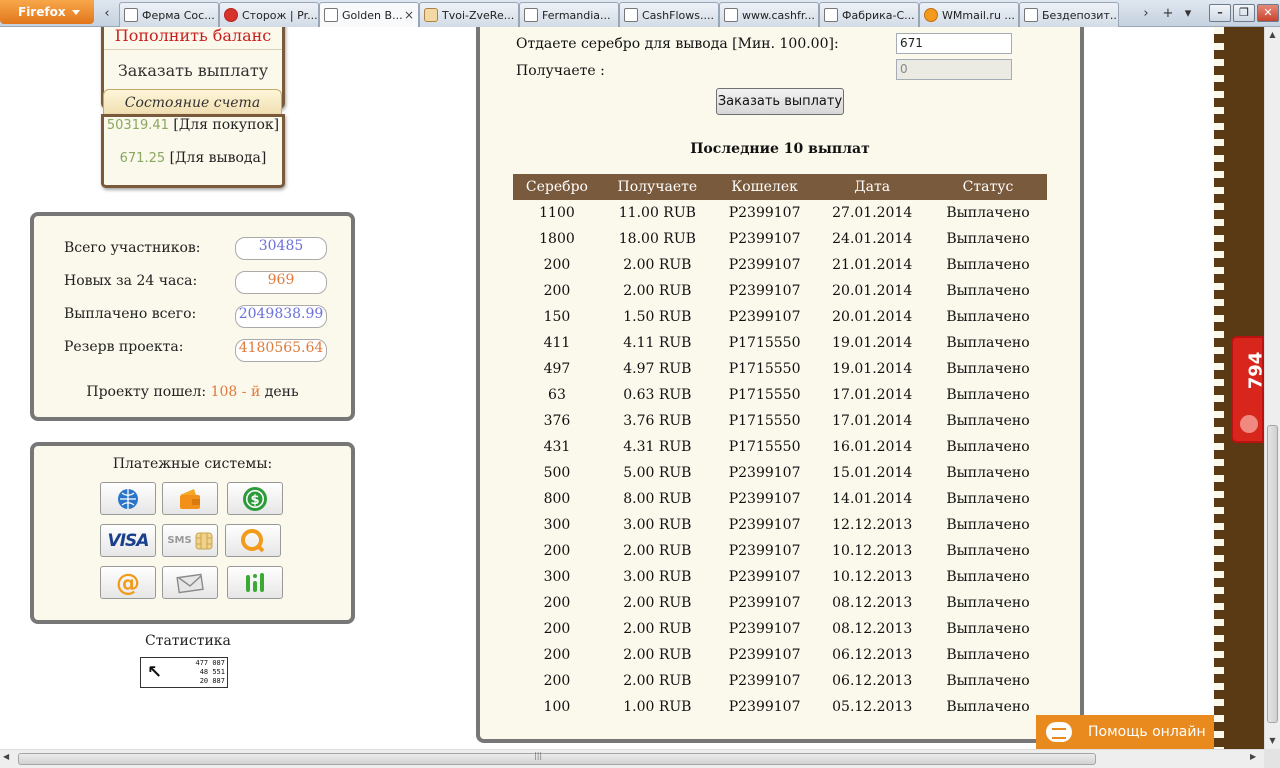 This screenshot has width=1280, height=768. I want to click on badge-number: 794, so click(1254, 370).